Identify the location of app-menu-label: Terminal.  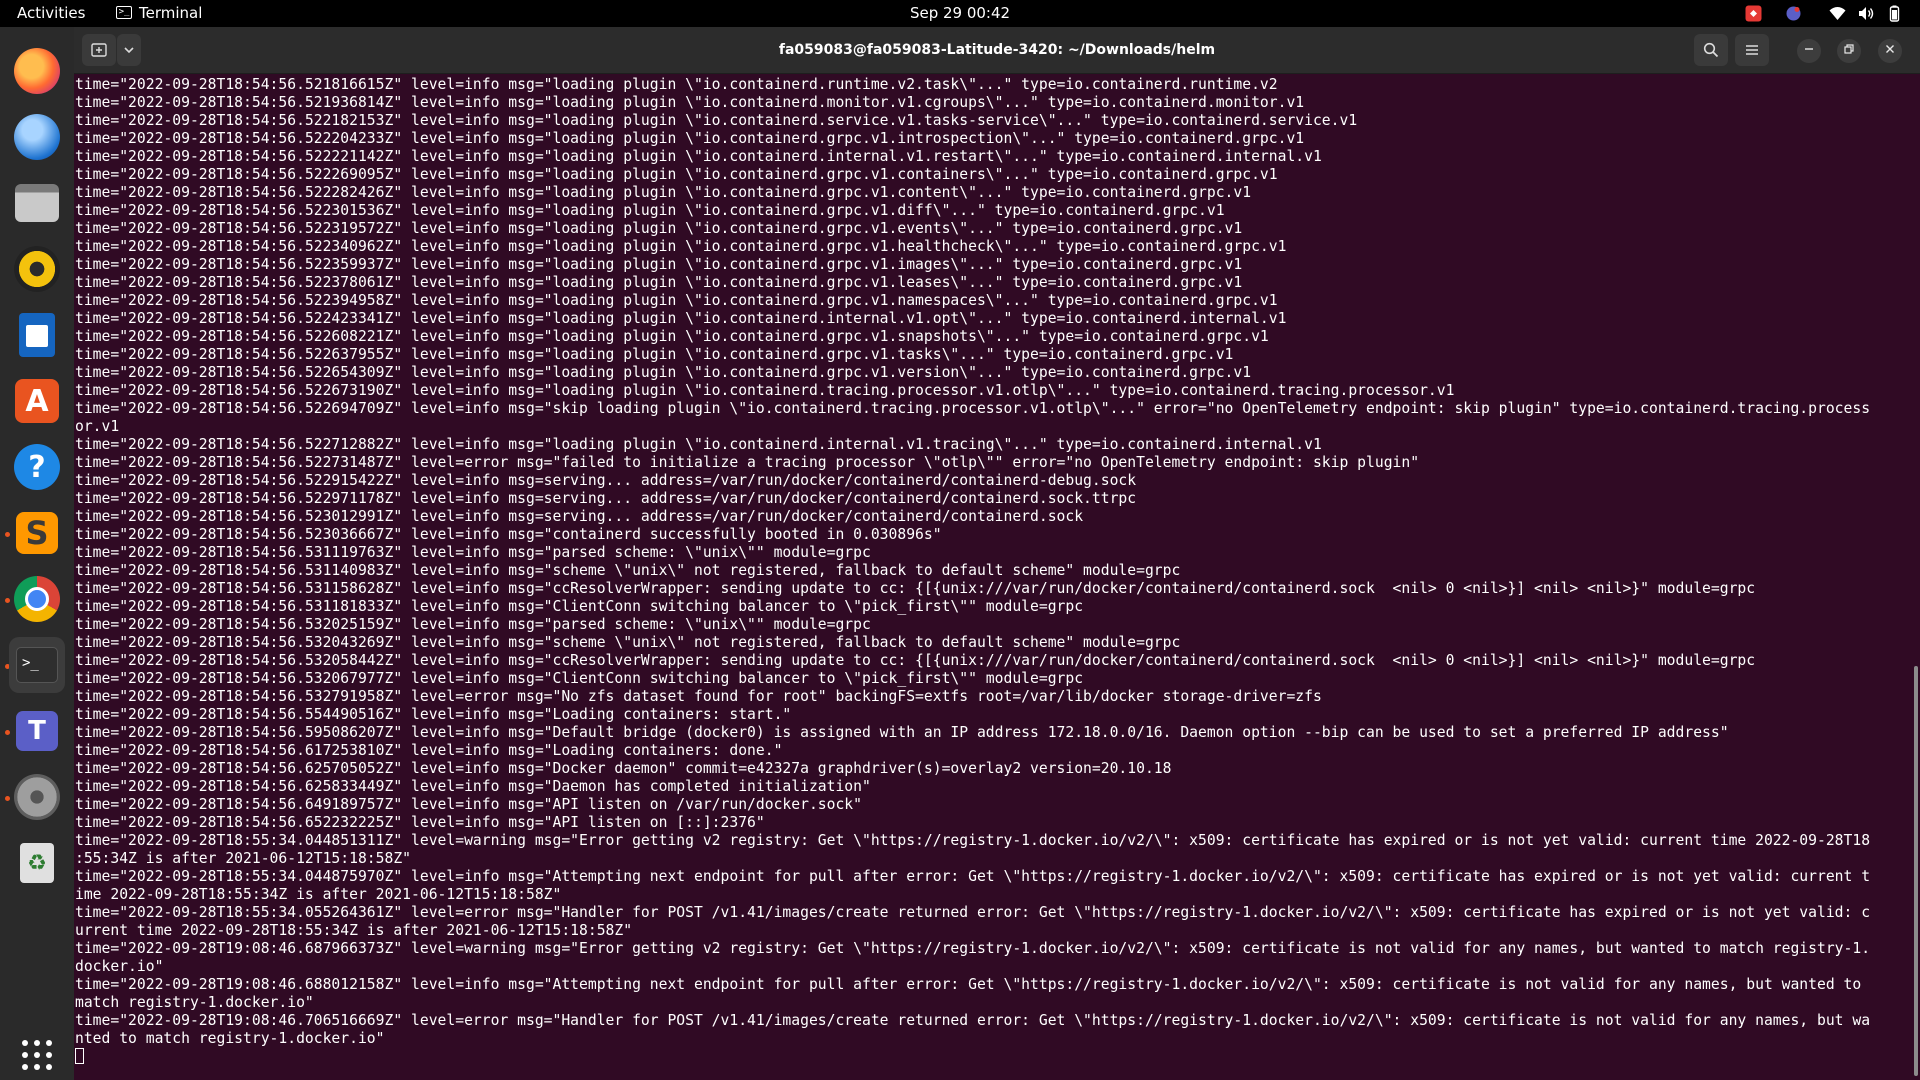
(171, 13).